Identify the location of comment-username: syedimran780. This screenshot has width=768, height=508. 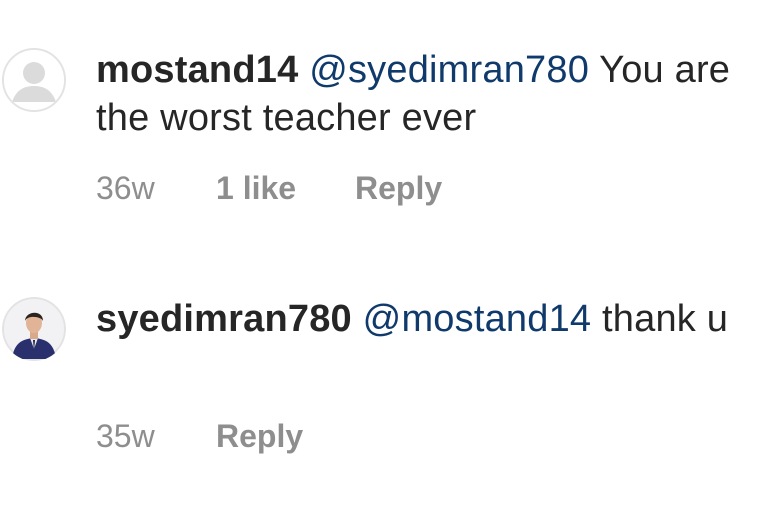
(224, 319).